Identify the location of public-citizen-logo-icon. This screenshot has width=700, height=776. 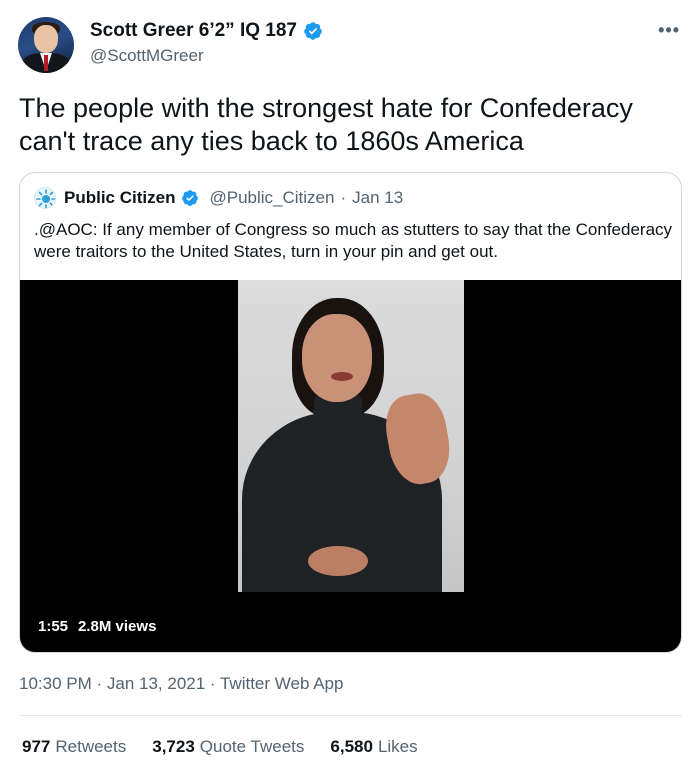
(45, 198).